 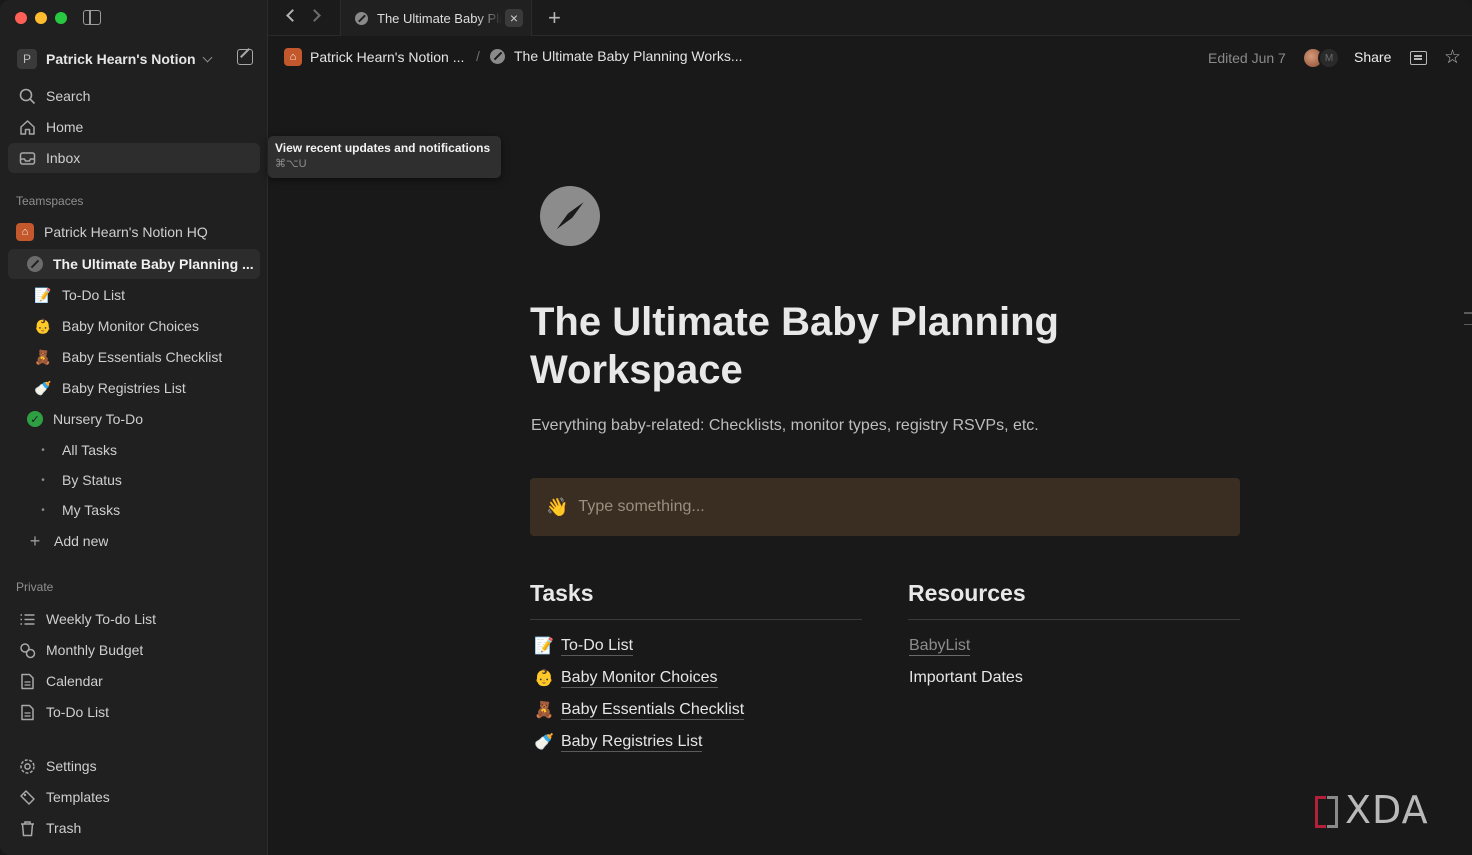 What do you see at coordinates (61, 18) in the screenshot?
I see `maximize-window-button` at bounding box center [61, 18].